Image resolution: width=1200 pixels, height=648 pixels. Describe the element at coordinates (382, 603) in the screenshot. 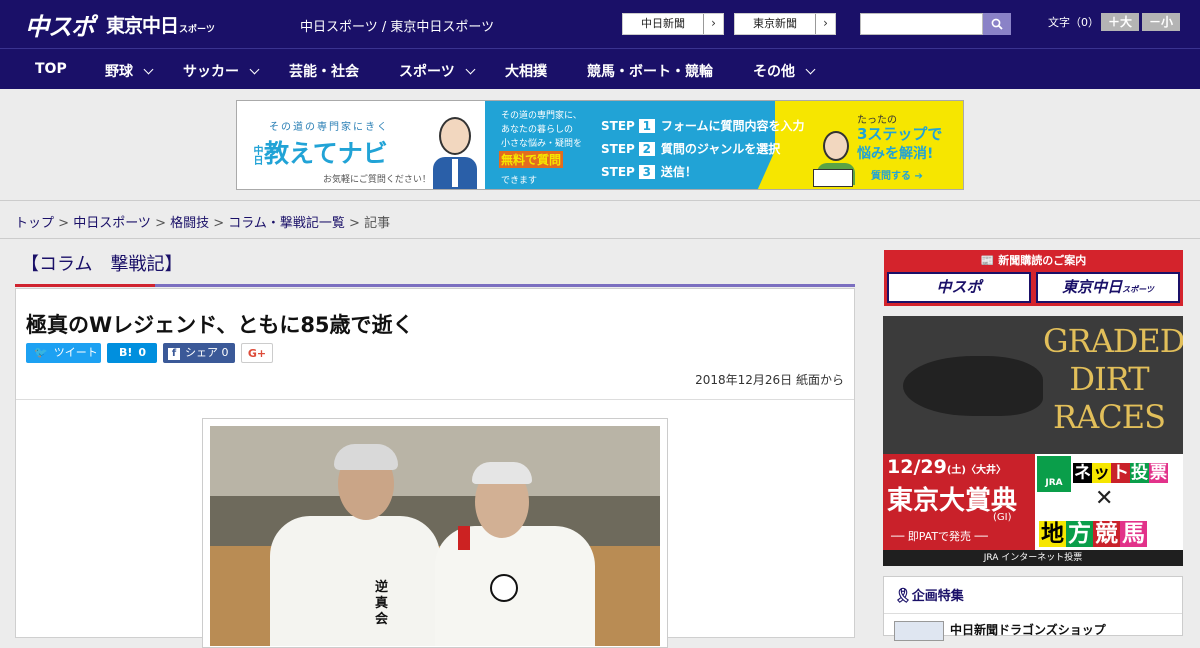

I see `gi-lettering: 逆真会` at that location.